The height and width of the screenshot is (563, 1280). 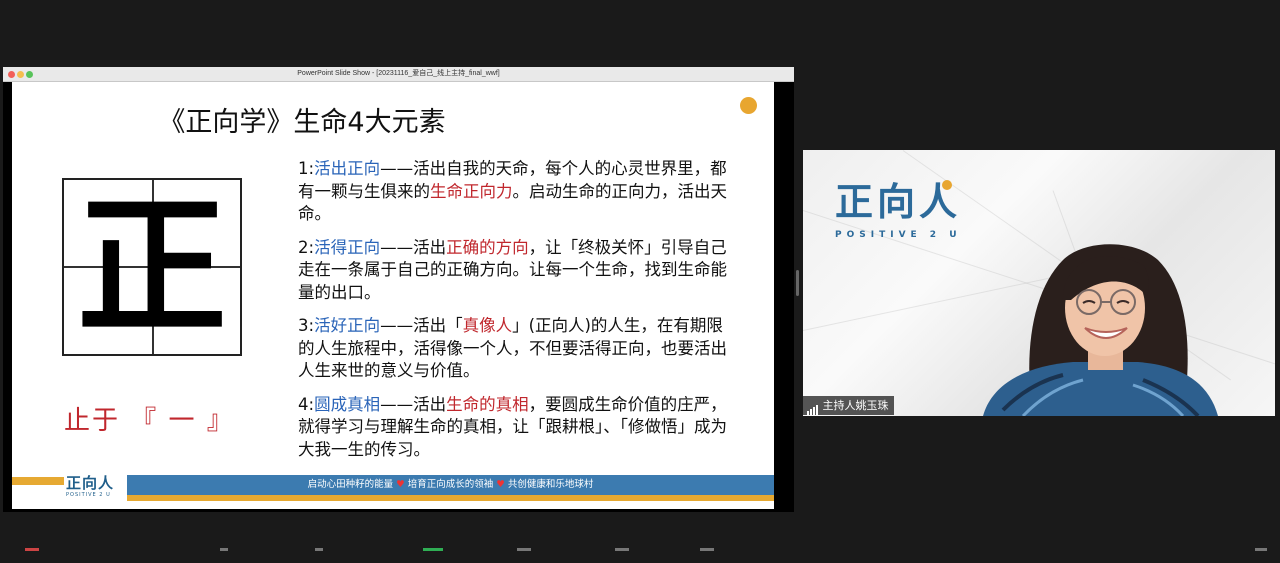 I want to click on point-number: 3:, so click(x=306, y=325).